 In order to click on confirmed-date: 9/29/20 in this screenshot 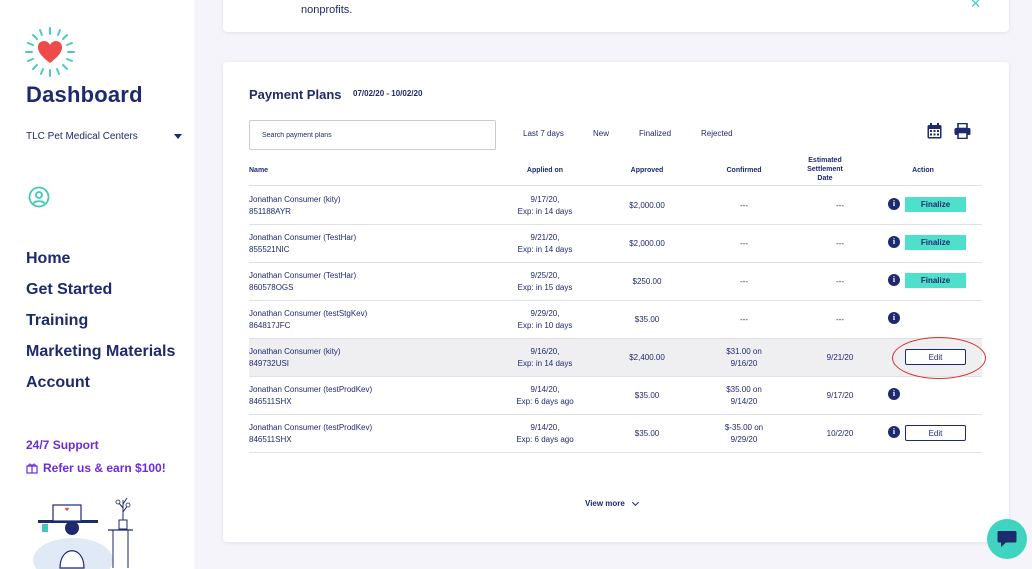, I will do `click(744, 439)`.